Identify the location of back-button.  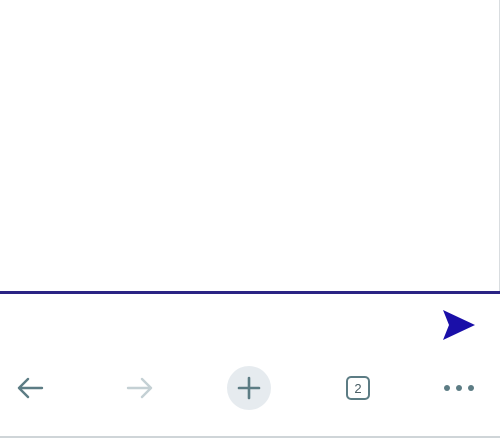
(30, 388).